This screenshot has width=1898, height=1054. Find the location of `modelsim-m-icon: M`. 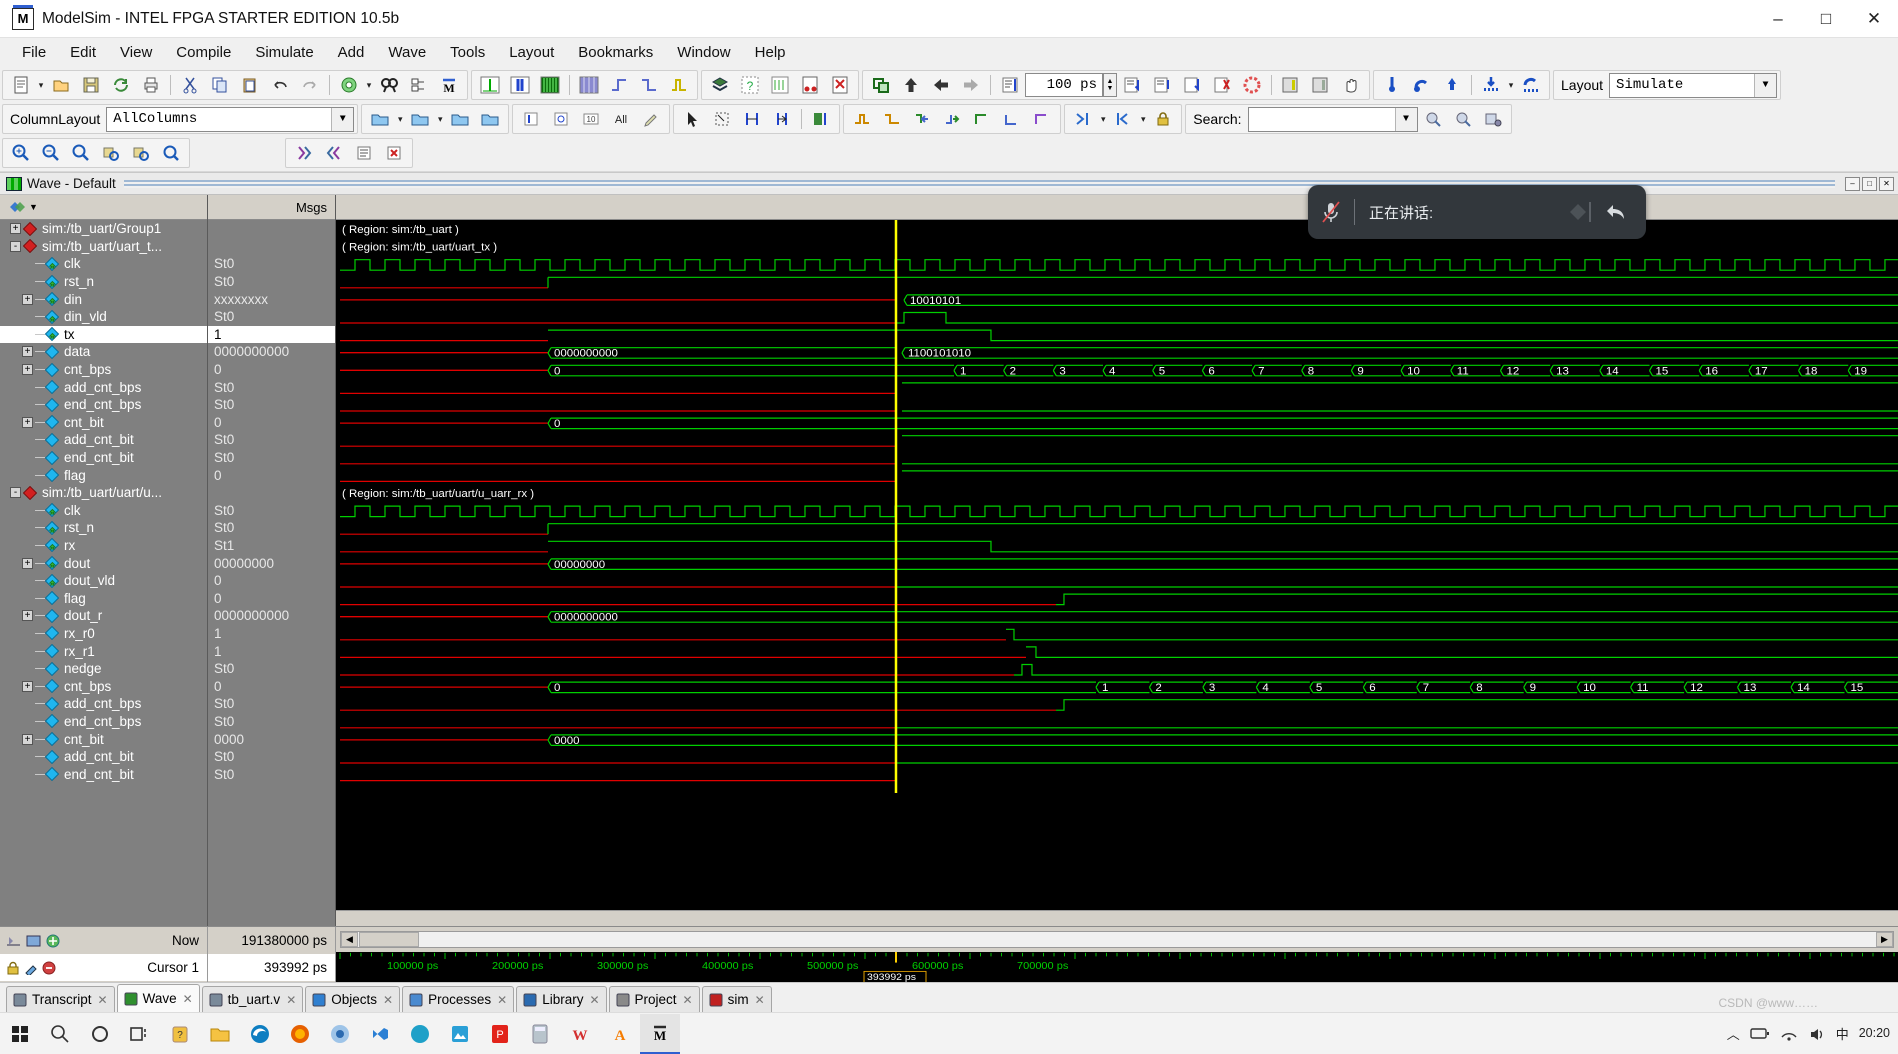

modelsim-m-icon: M is located at coordinates (449, 85).